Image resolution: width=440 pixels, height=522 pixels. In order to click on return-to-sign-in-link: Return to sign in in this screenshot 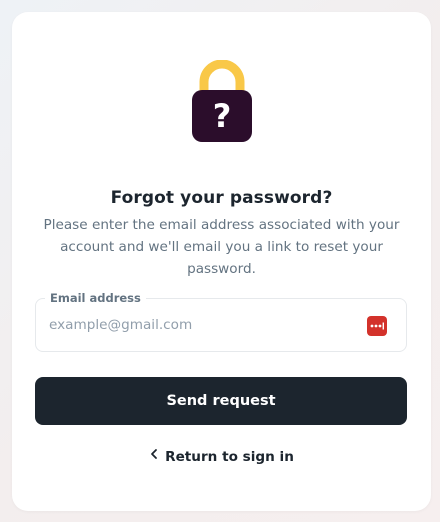, I will do `click(221, 456)`.